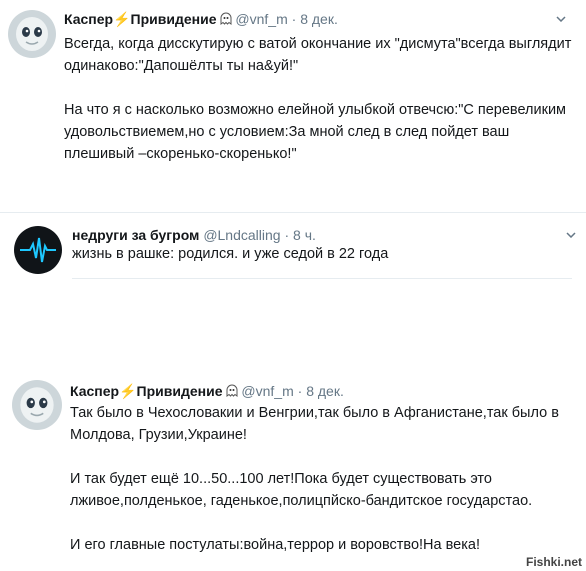 The height and width of the screenshot is (571, 586). Describe the element at coordinates (553, 562) in the screenshot. I see `watermark: Fishki.net` at that location.